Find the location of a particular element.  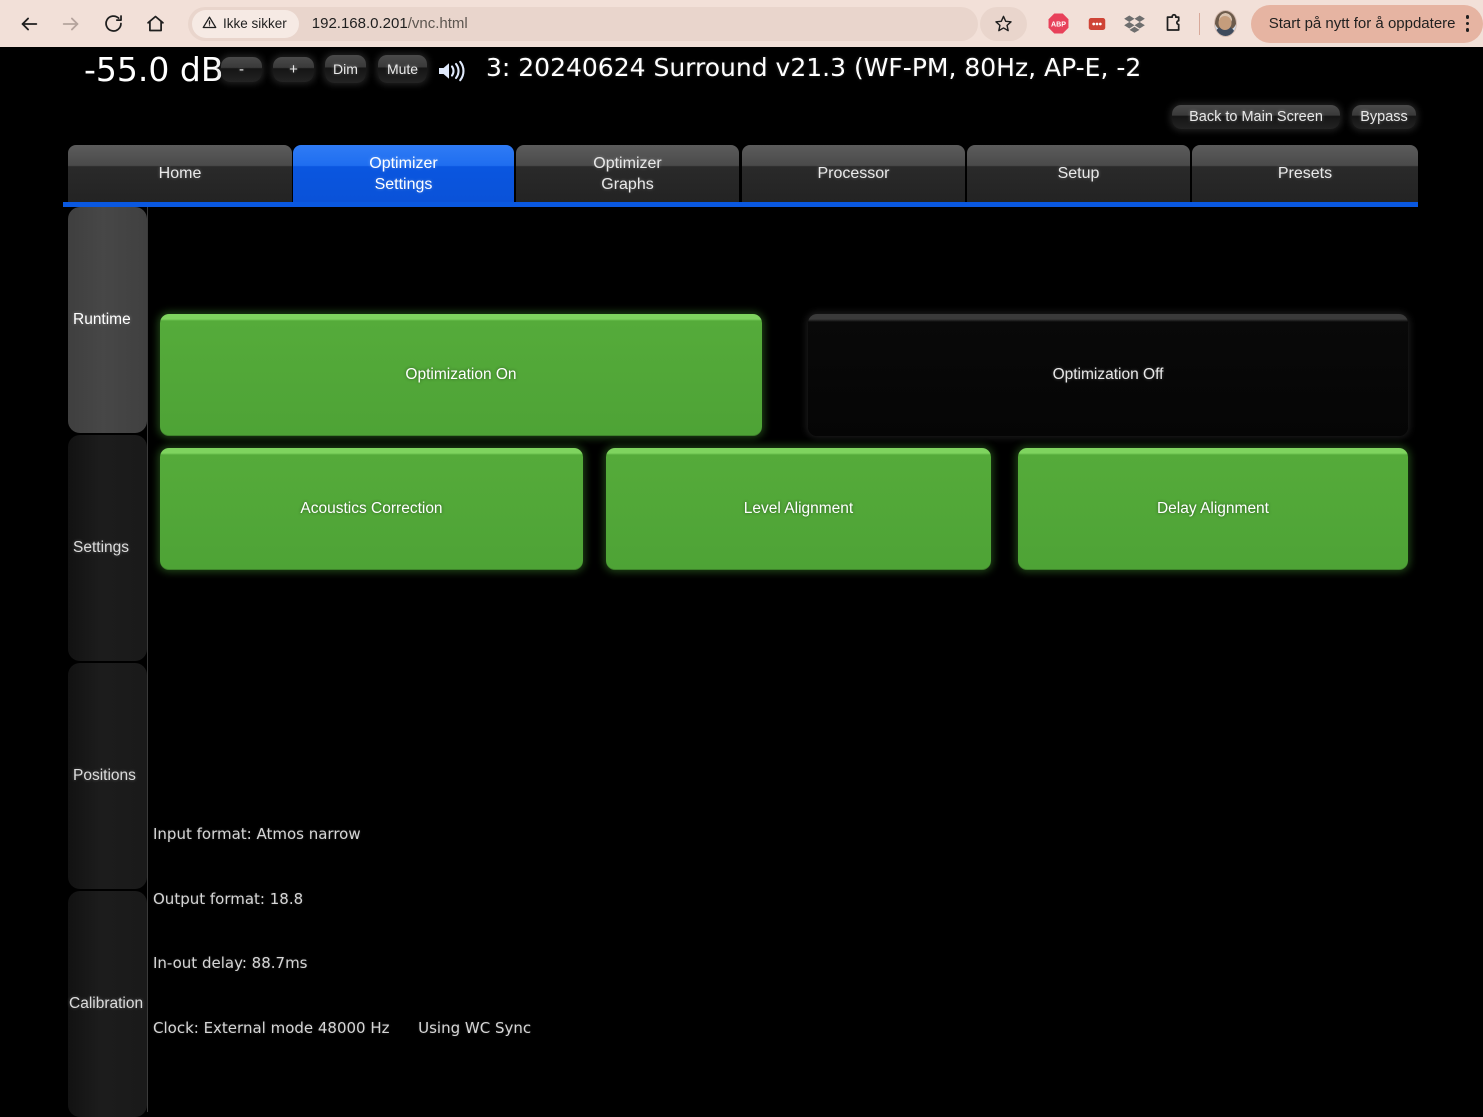

mute-button: Mute is located at coordinates (402, 69).